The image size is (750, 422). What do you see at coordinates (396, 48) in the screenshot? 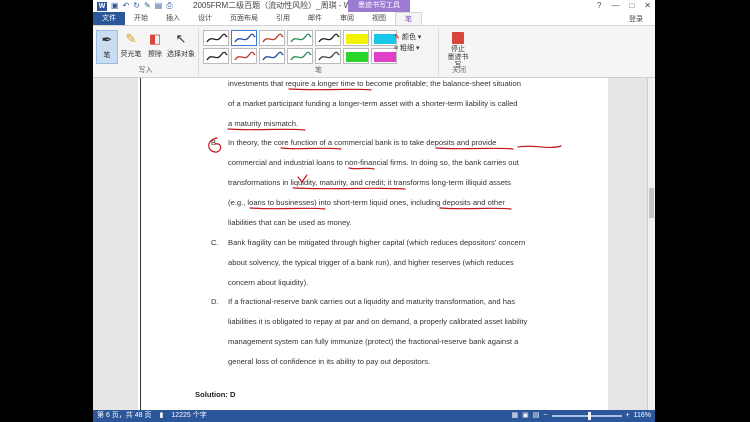
I see `thickness-icon: ≡` at bounding box center [396, 48].